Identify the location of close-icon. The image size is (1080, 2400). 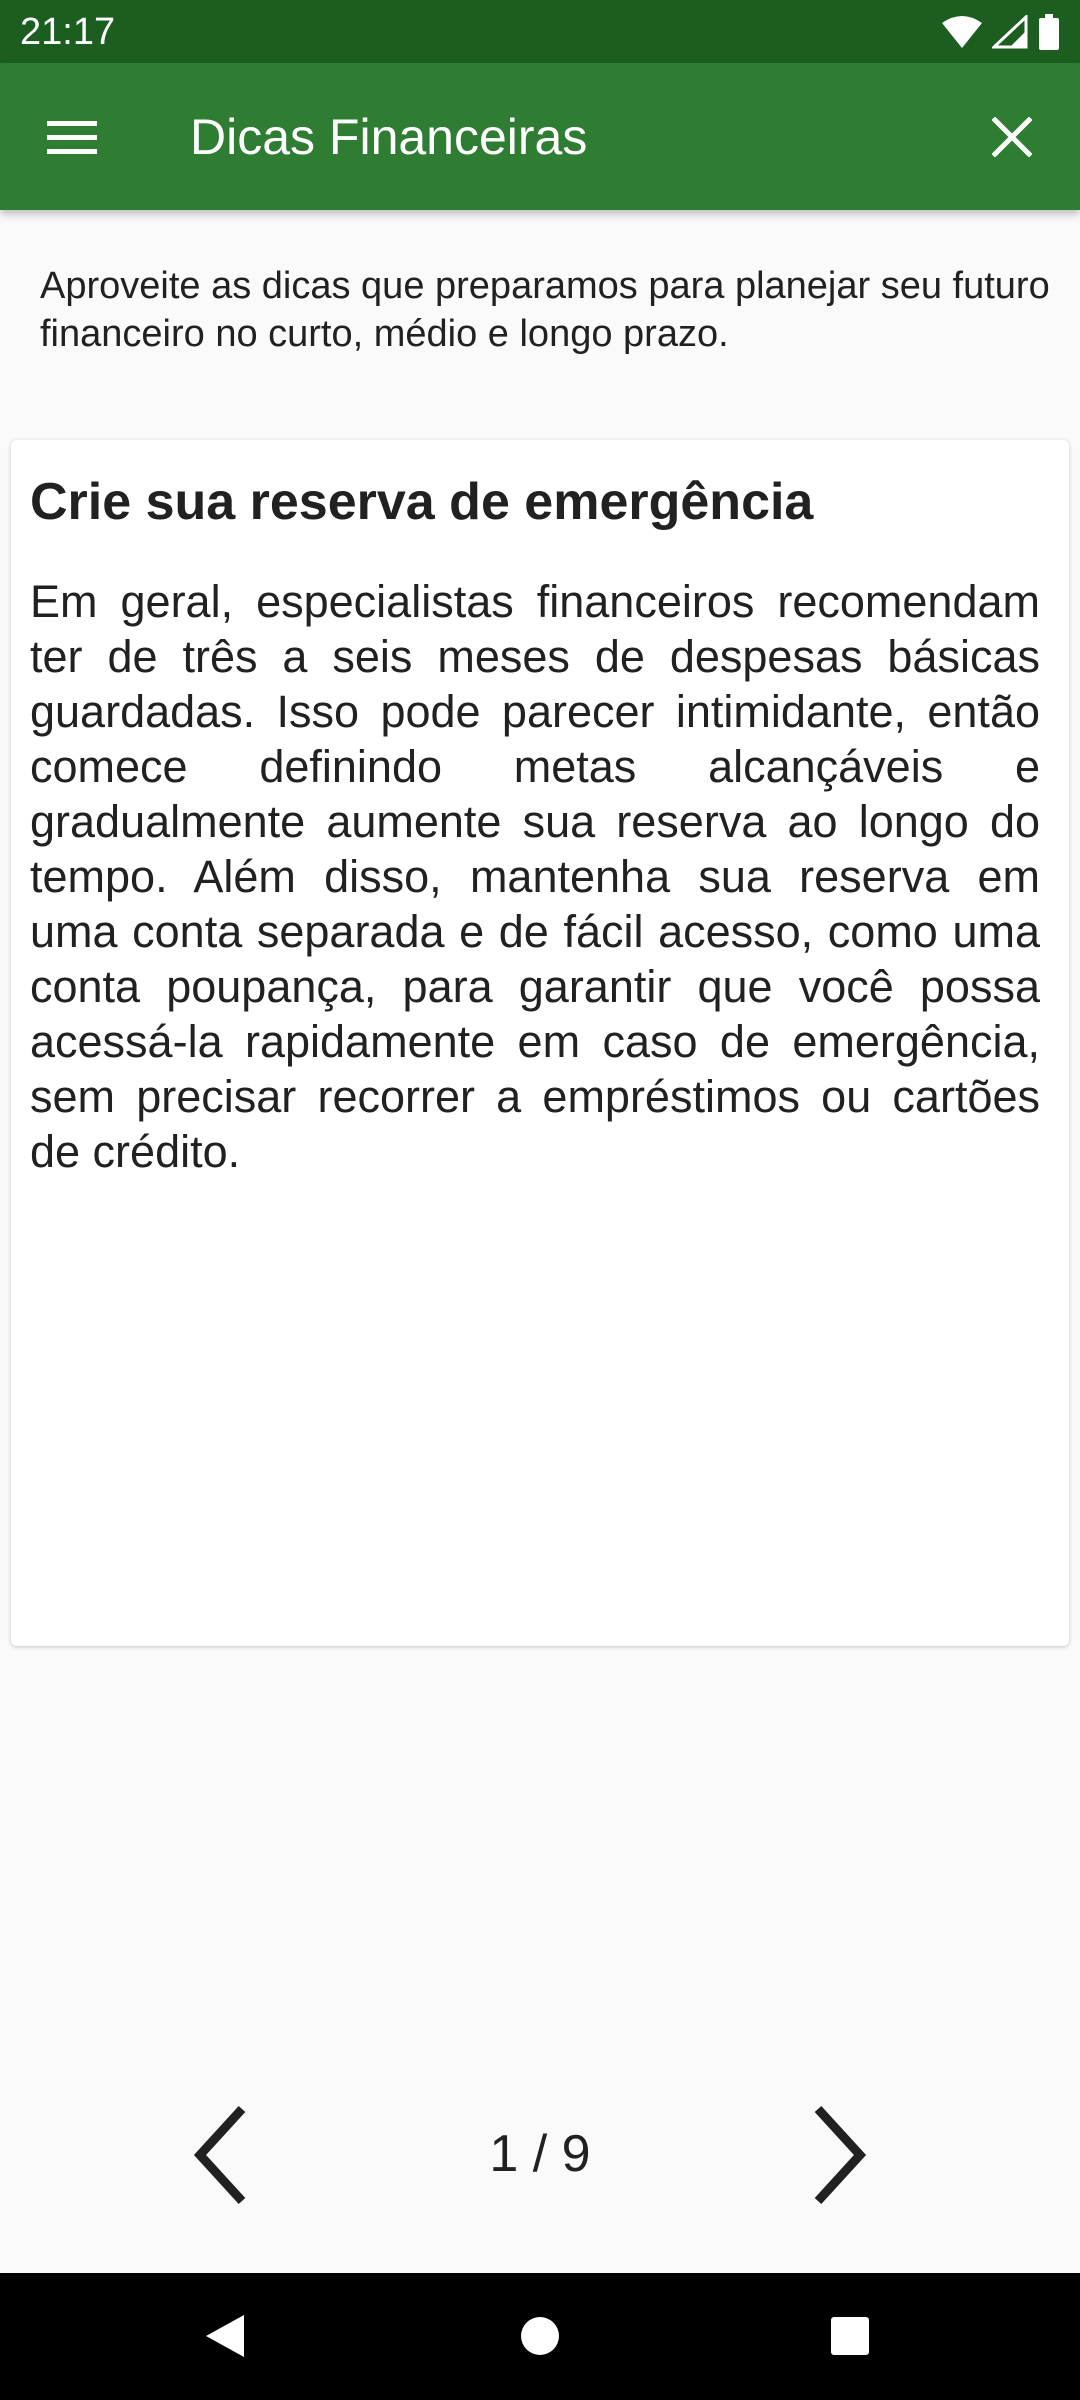
(1012, 137).